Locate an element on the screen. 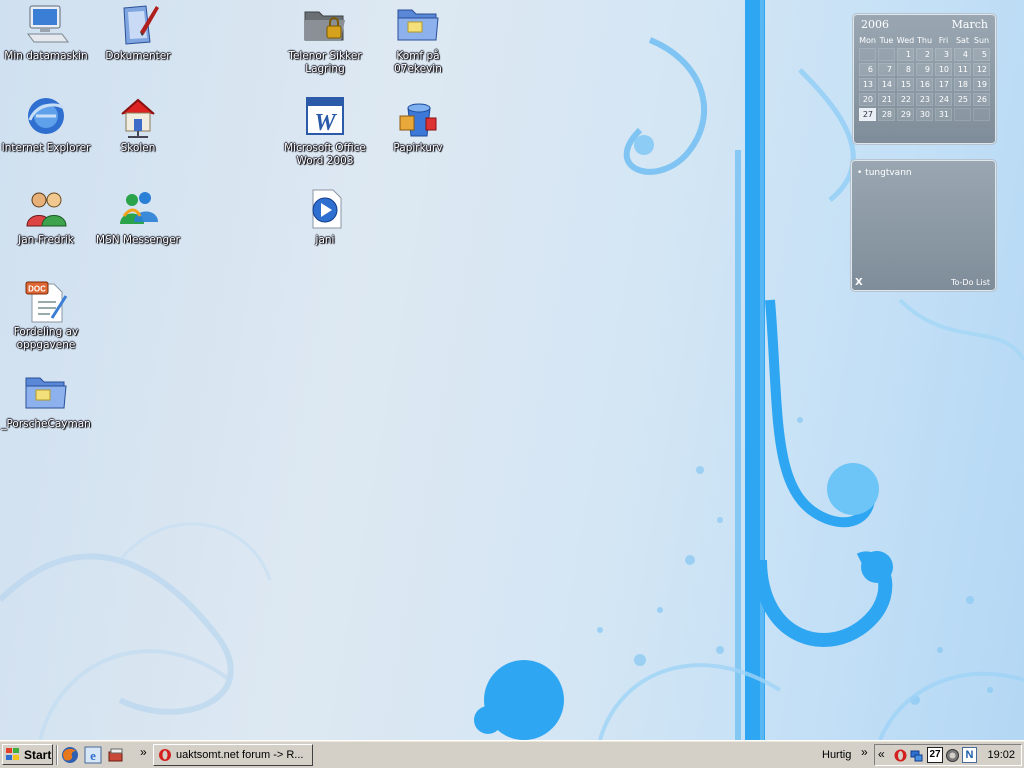  opera-icon is located at coordinates (165, 755).